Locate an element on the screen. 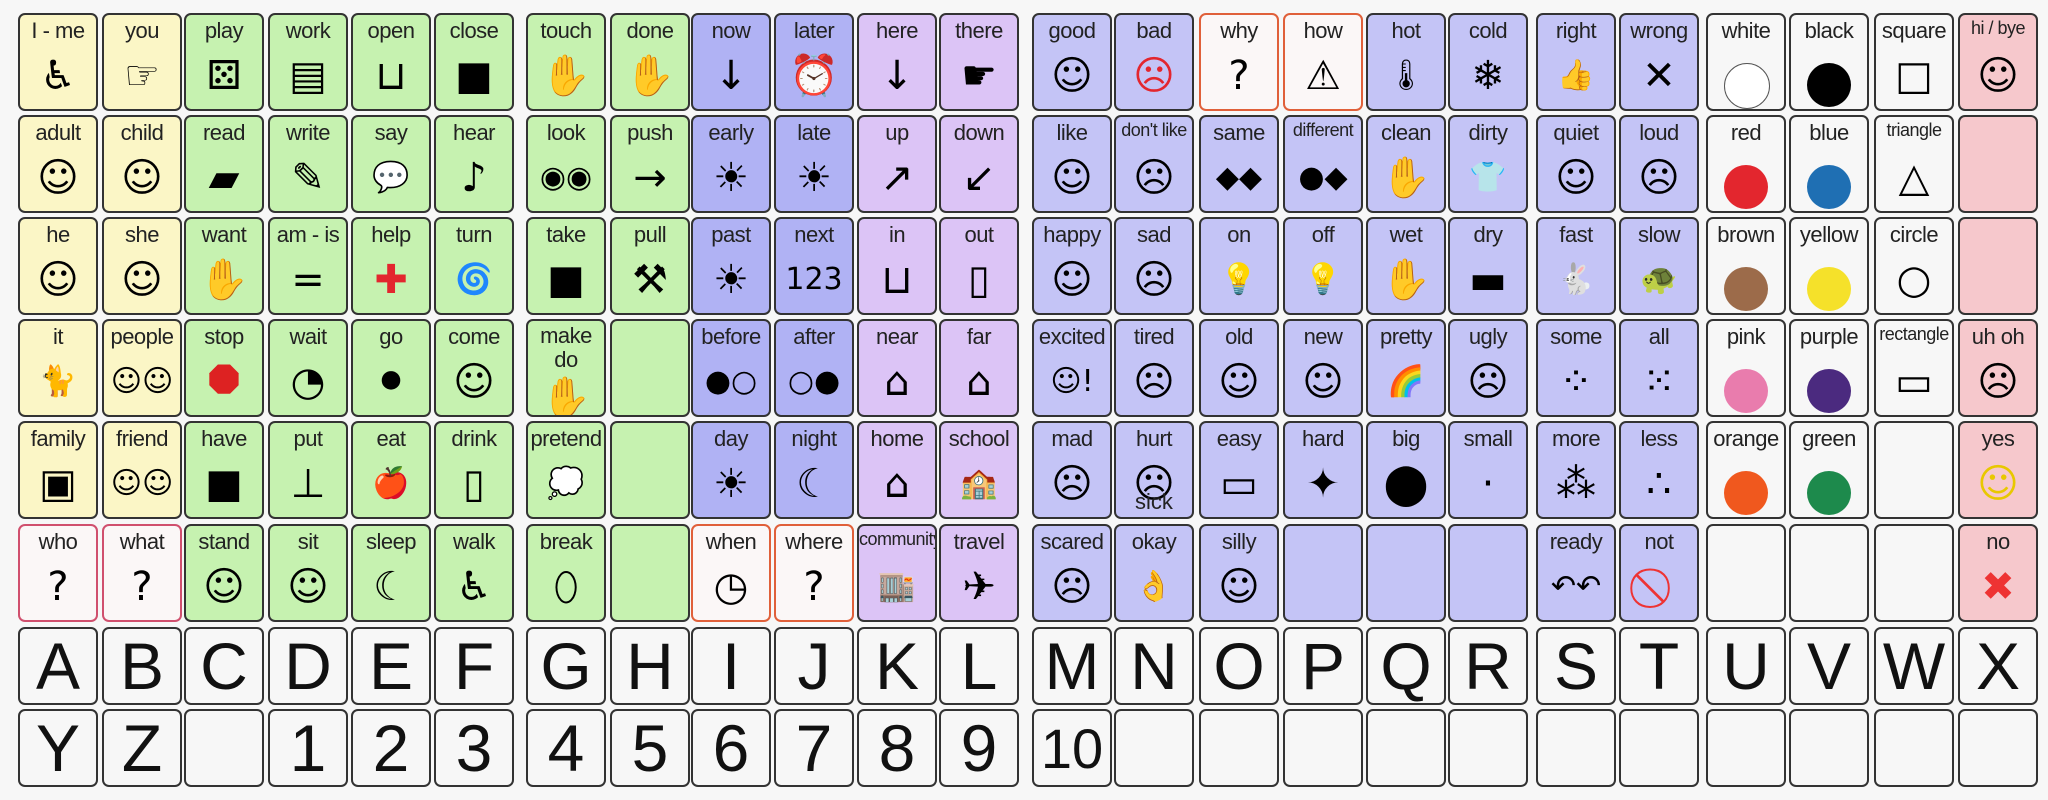 Image resolution: width=2048 pixels, height=800 pixels. symbol-button-less: less ∴ is located at coordinates (1659, 470).